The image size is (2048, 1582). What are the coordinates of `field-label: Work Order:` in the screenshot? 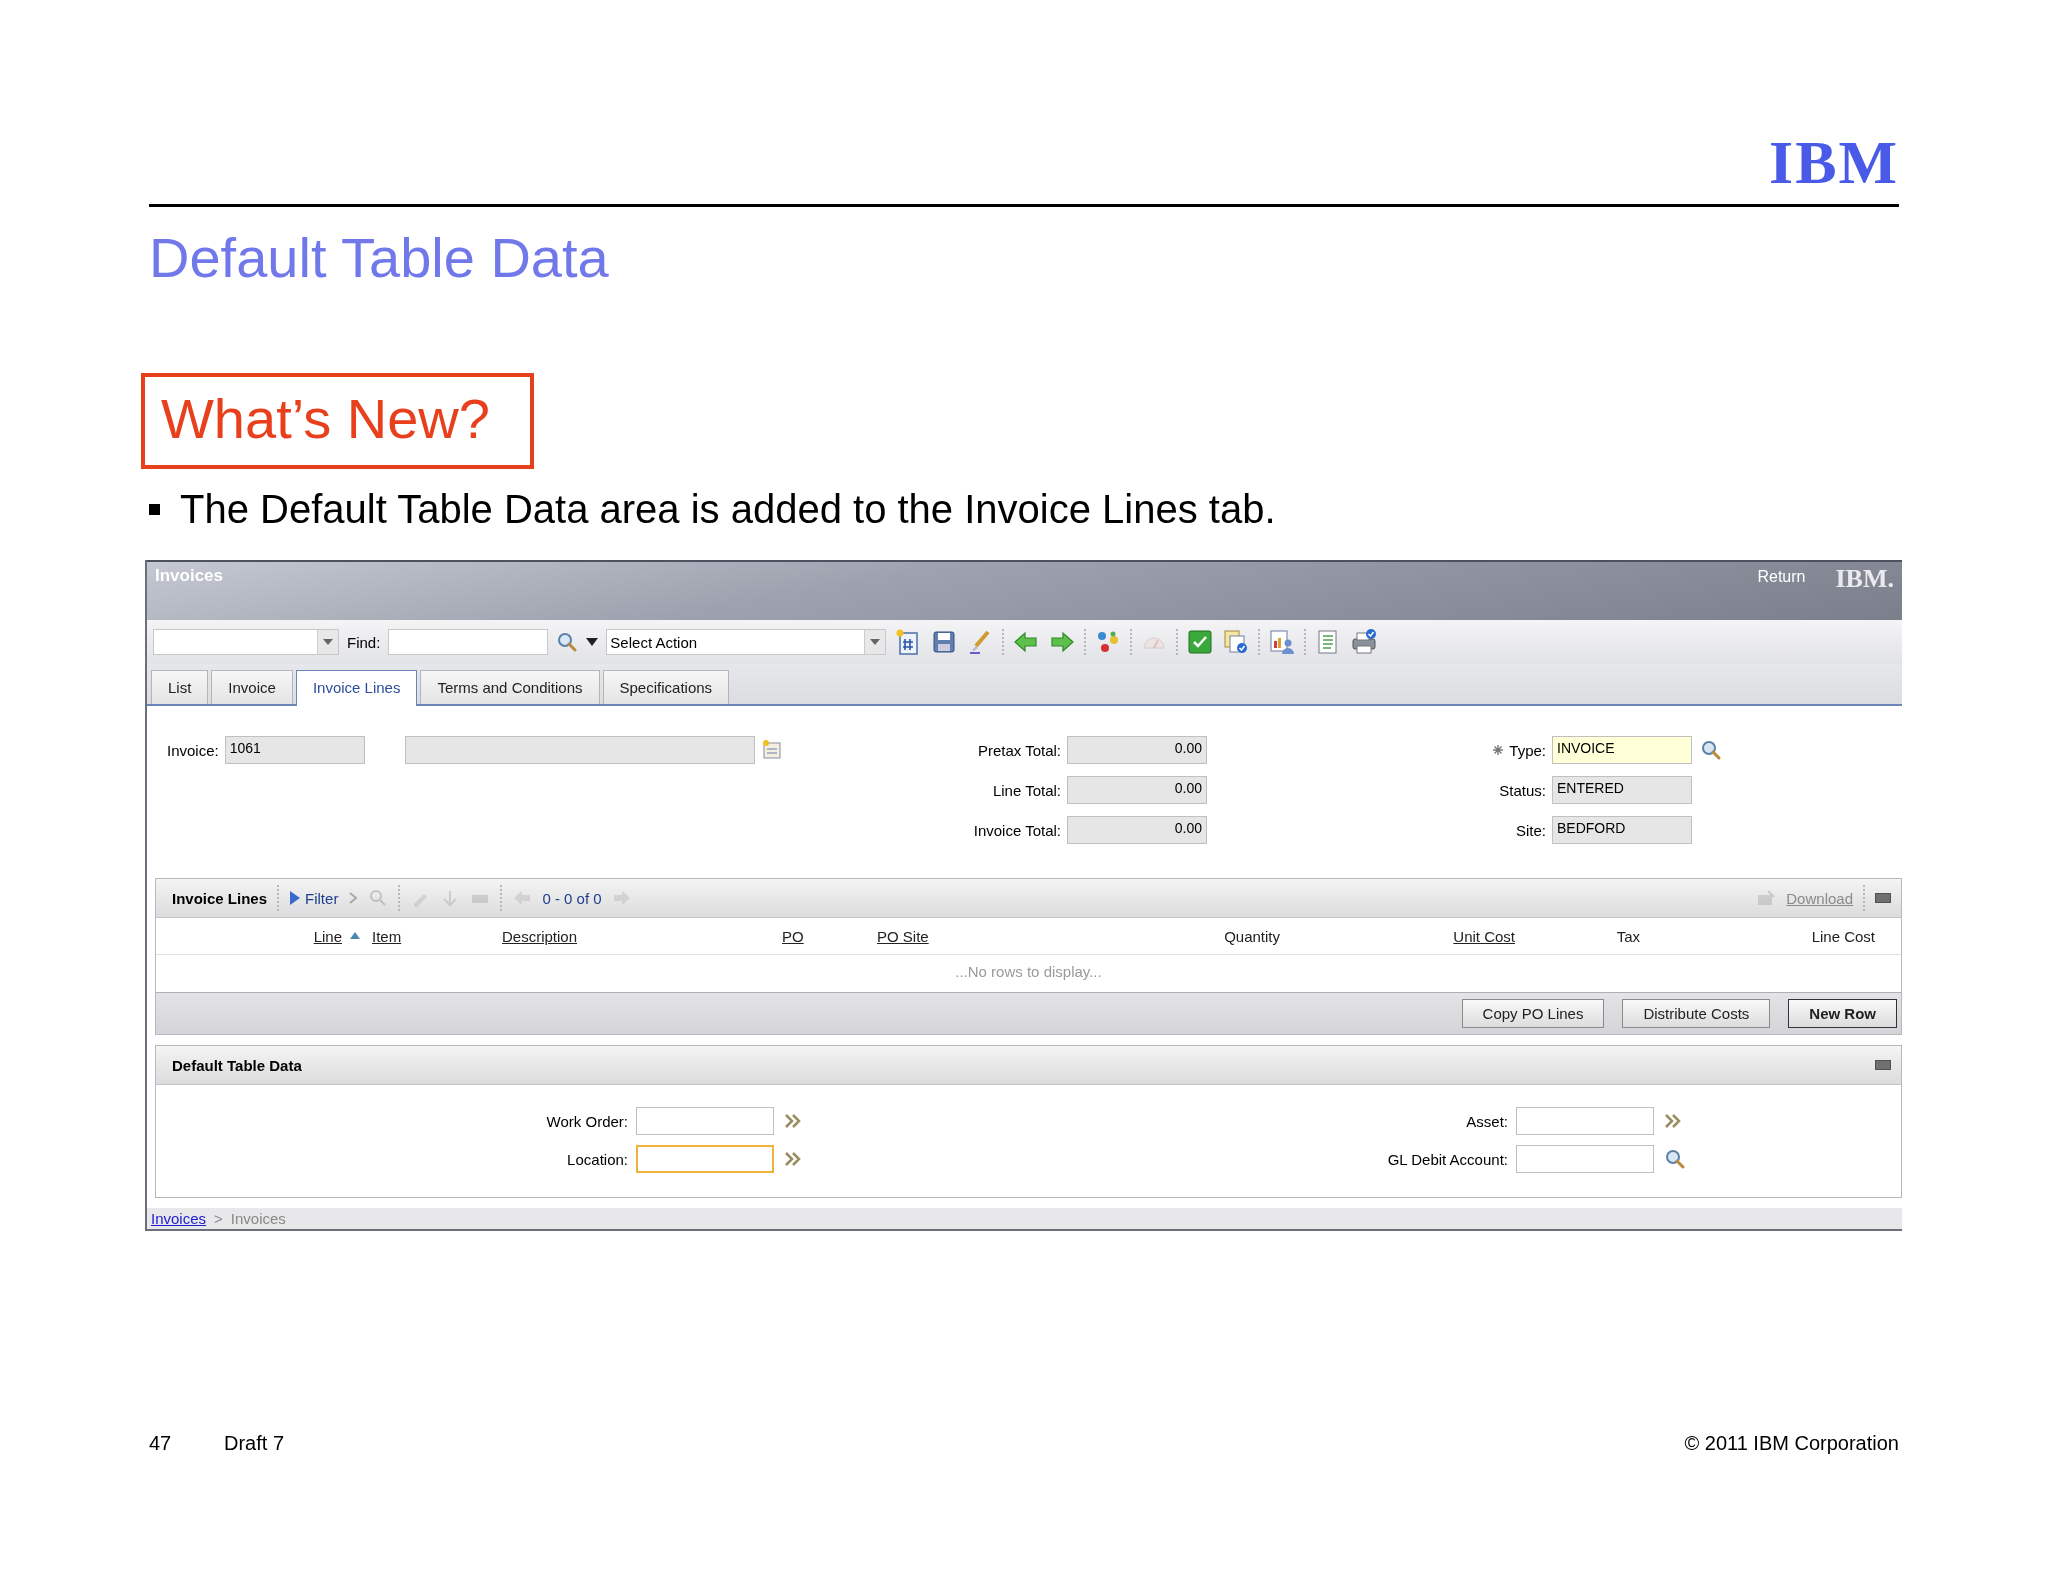 It's located at (587, 1121).